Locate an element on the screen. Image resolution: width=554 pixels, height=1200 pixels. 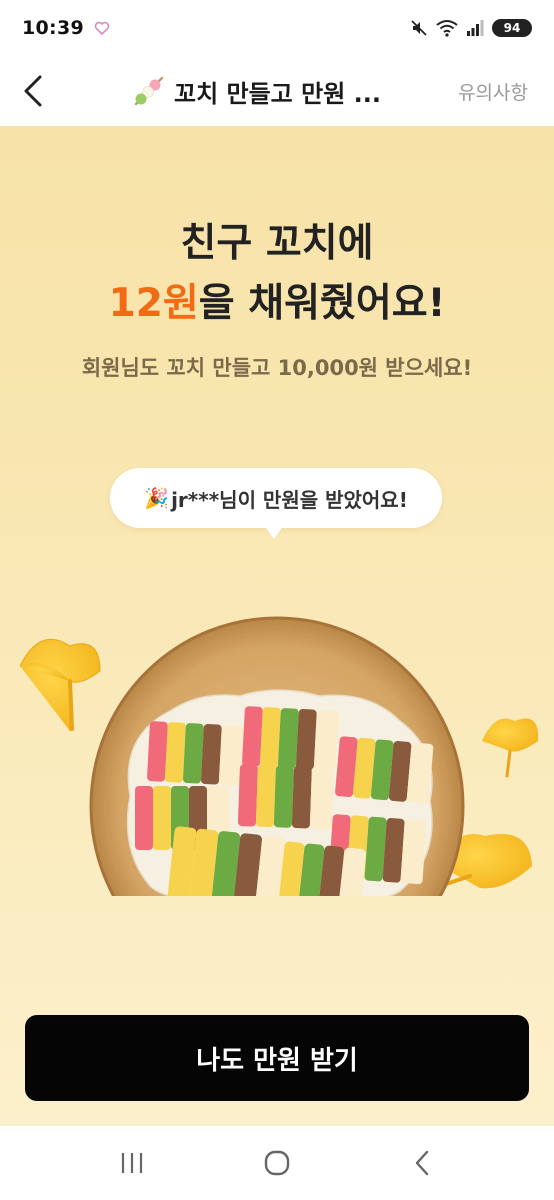
headline-line2: 12원을 채워줬어요! is located at coordinates (277, 304).